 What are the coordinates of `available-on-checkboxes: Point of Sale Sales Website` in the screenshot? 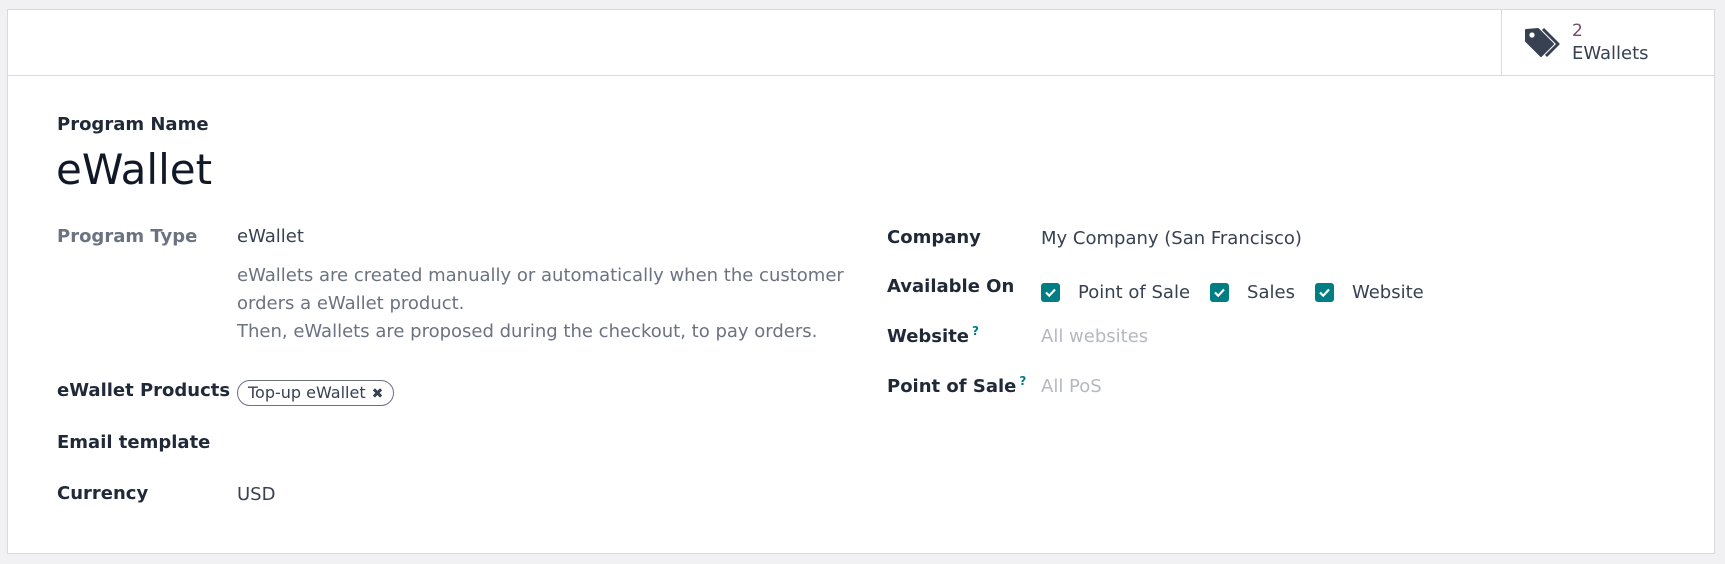 It's located at (1242, 292).